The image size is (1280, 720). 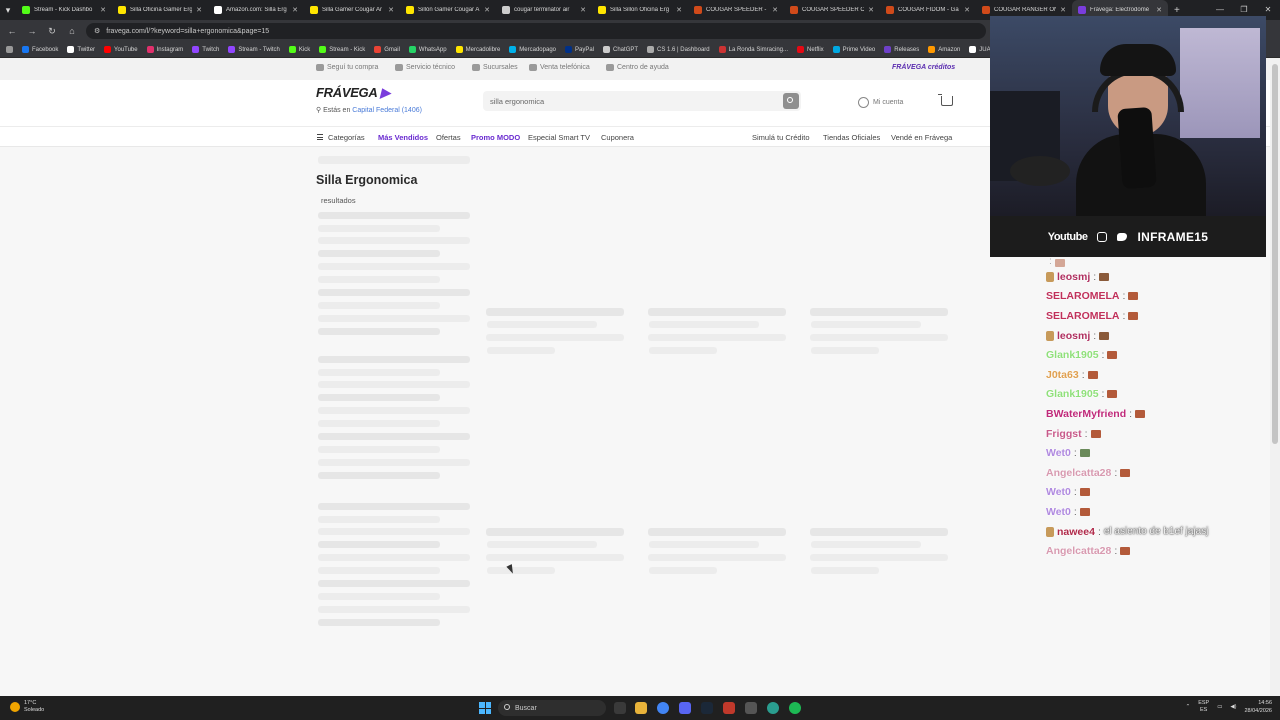 What do you see at coordinates (944, 49) in the screenshot?
I see `bookmark-item: Amazon` at bounding box center [944, 49].